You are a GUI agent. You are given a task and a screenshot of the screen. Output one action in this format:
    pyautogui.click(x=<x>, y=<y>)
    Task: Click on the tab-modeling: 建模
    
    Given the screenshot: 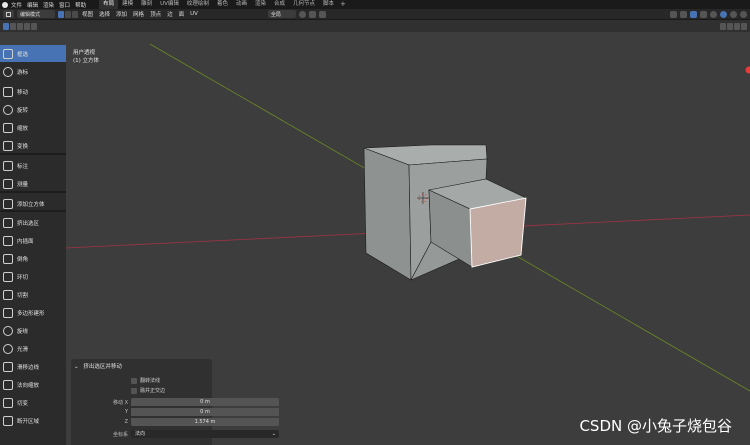 What is the action you would take?
    pyautogui.click(x=127, y=4)
    